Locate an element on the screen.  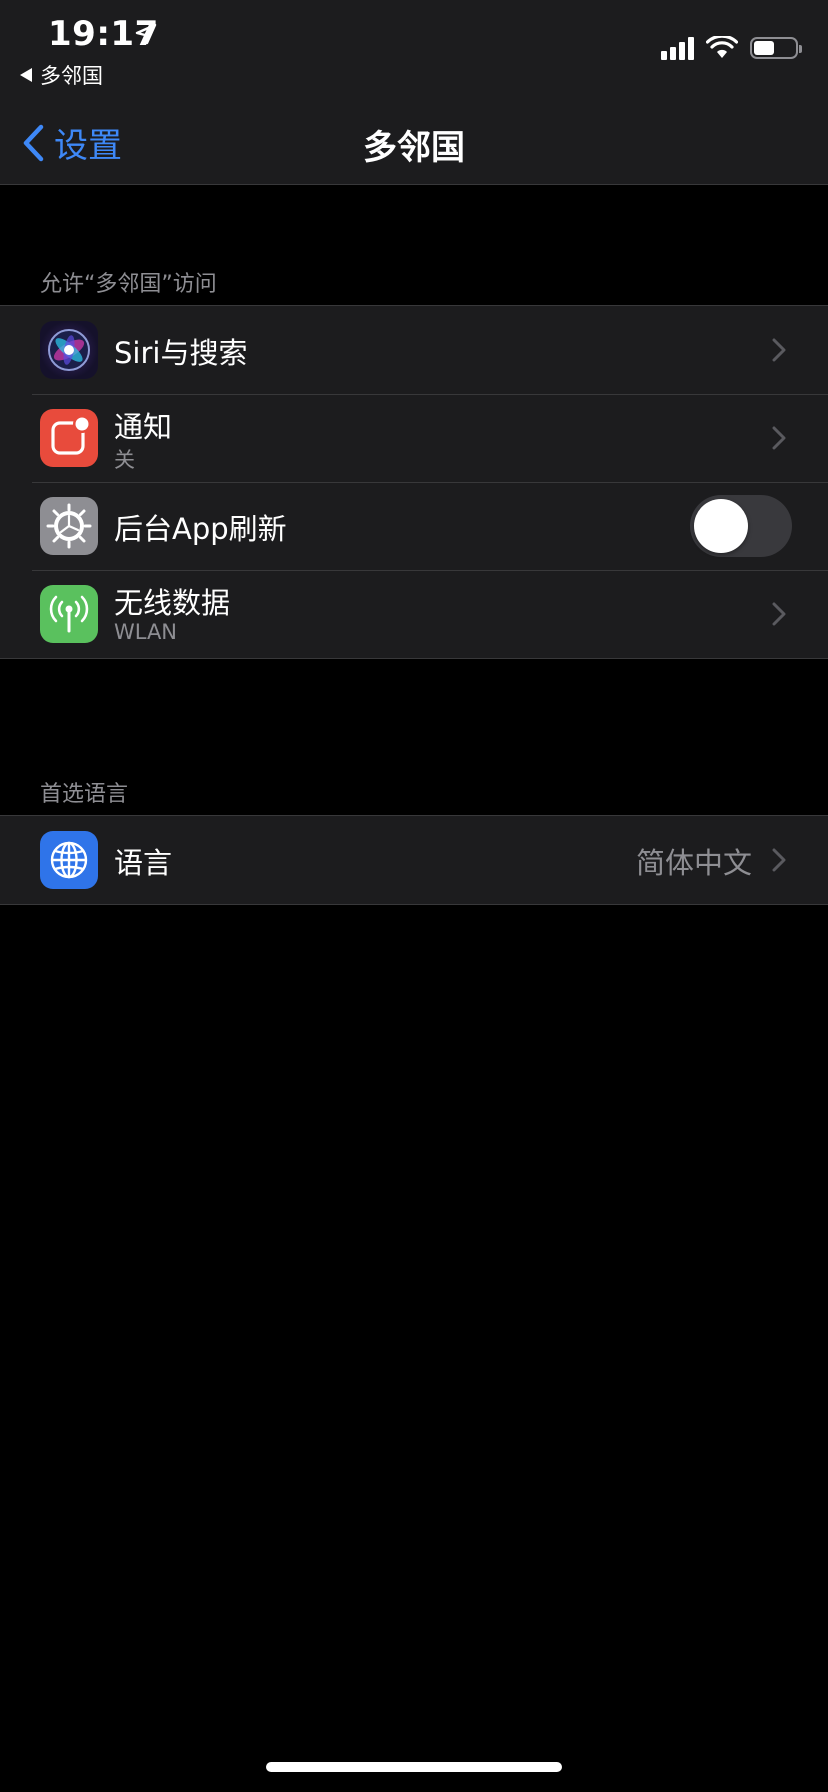
wireless-data-row: 无线数据 WLAN is located at coordinates (414, 614).